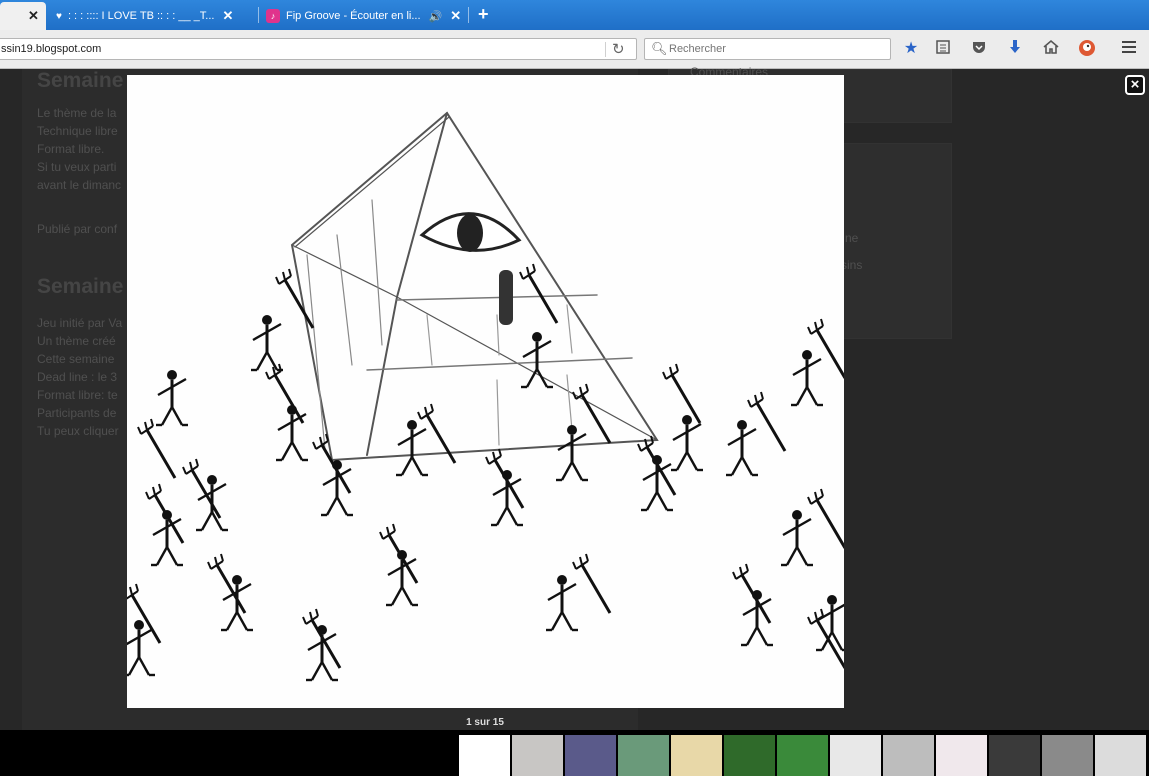 Image resolution: width=1149 pixels, height=776 pixels. What do you see at coordinates (1129, 49) in the screenshot?
I see `menu-icon` at bounding box center [1129, 49].